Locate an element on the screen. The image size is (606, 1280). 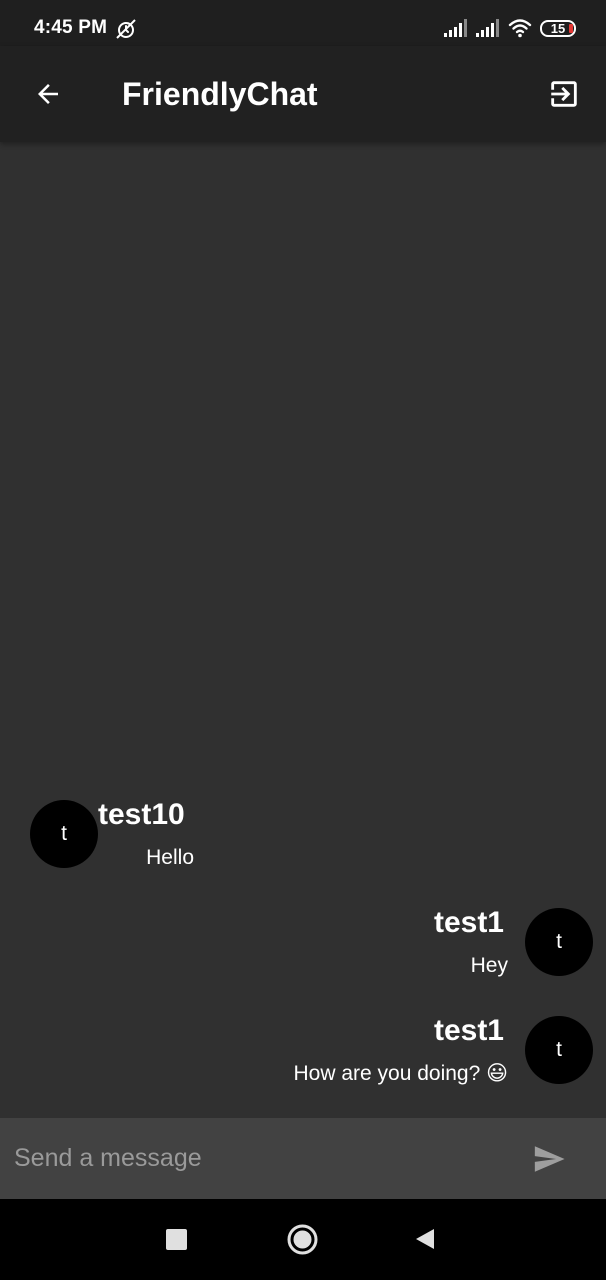
back-button is located at coordinates (48, 94).